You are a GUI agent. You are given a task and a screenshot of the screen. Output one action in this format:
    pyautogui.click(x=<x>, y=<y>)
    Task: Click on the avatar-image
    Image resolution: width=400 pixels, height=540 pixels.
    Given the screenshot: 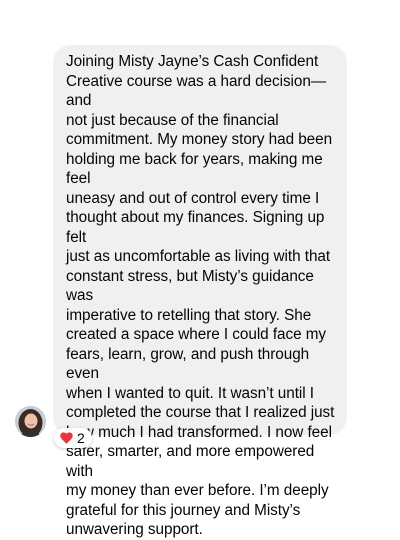 What is the action you would take?
    pyautogui.click(x=30, y=421)
    